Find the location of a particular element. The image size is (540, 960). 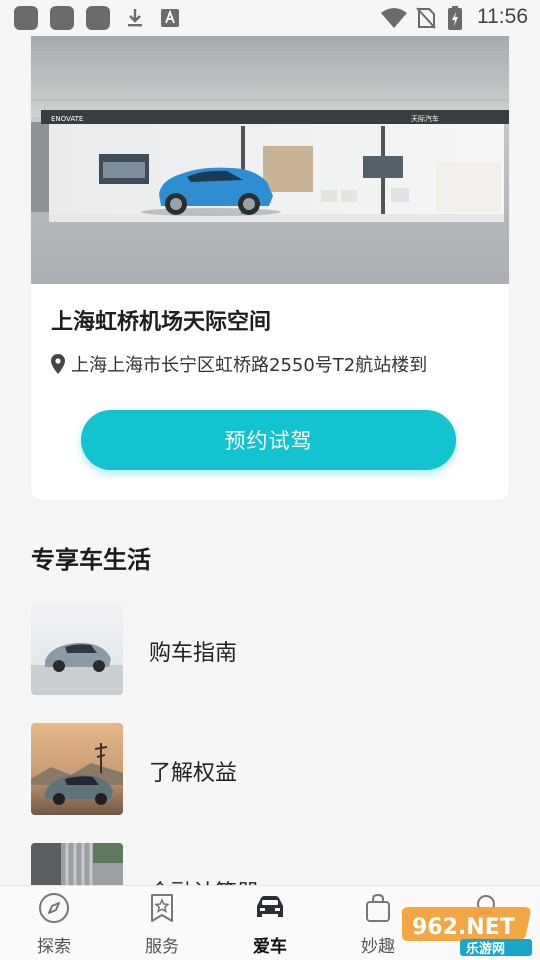

nav-explore: 探索 is located at coordinates (54, 923).